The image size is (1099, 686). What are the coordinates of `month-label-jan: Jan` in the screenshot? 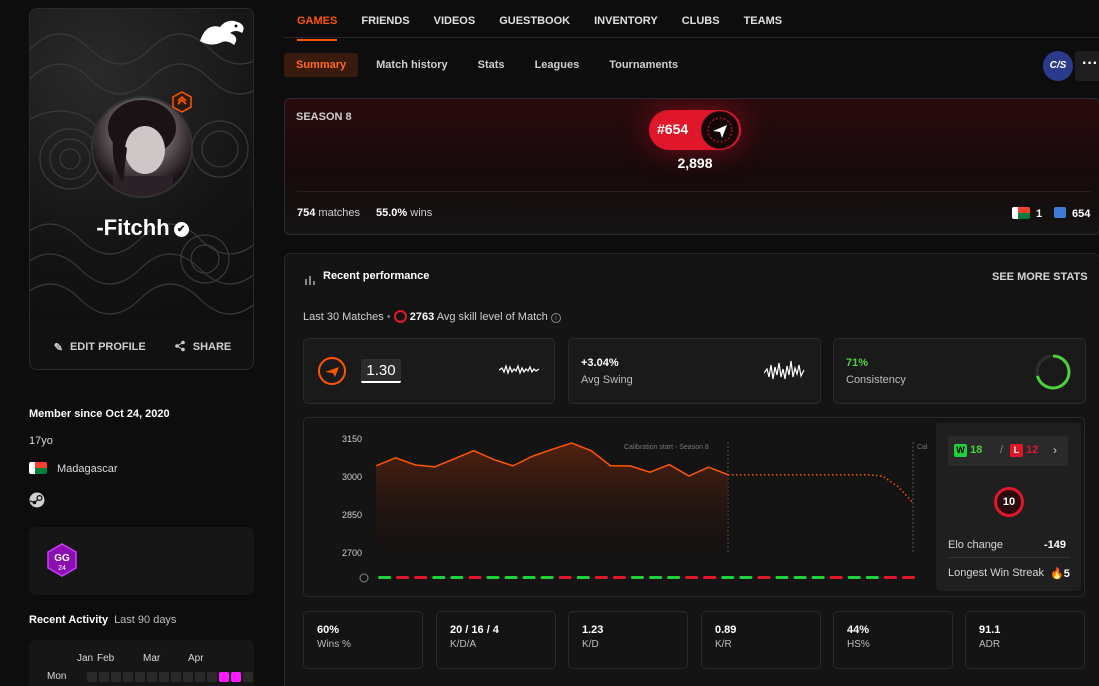 It's located at (85, 658).